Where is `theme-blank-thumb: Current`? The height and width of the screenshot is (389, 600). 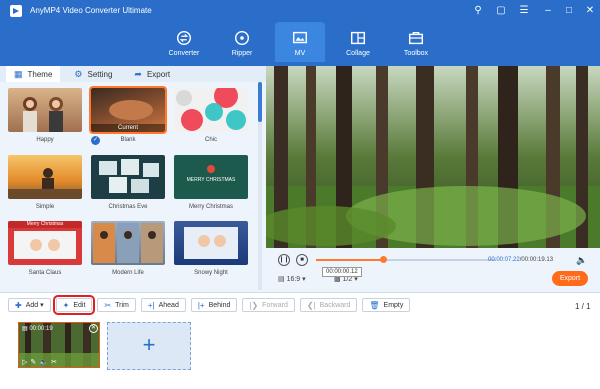 theme-blank-thumb: Current is located at coordinates (128, 110).